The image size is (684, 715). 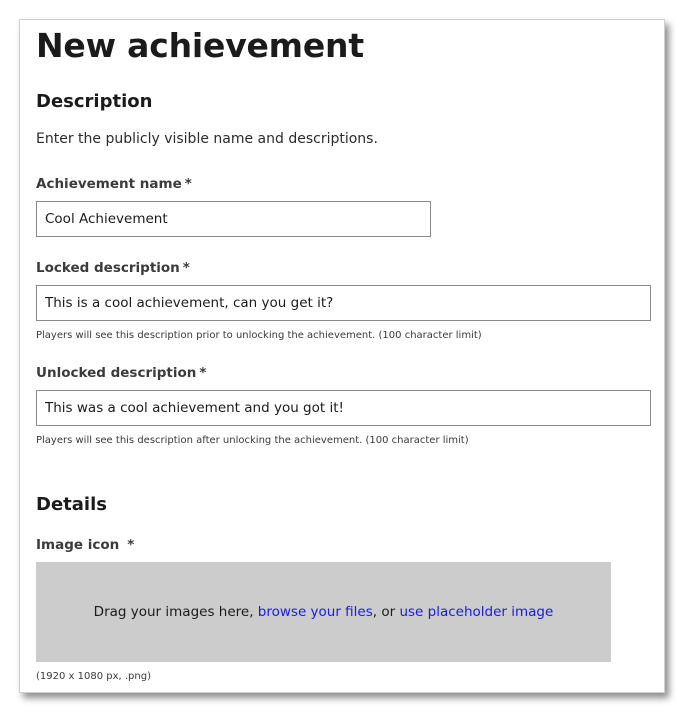 I want to click on achievement-name-input, so click(x=233, y=219).